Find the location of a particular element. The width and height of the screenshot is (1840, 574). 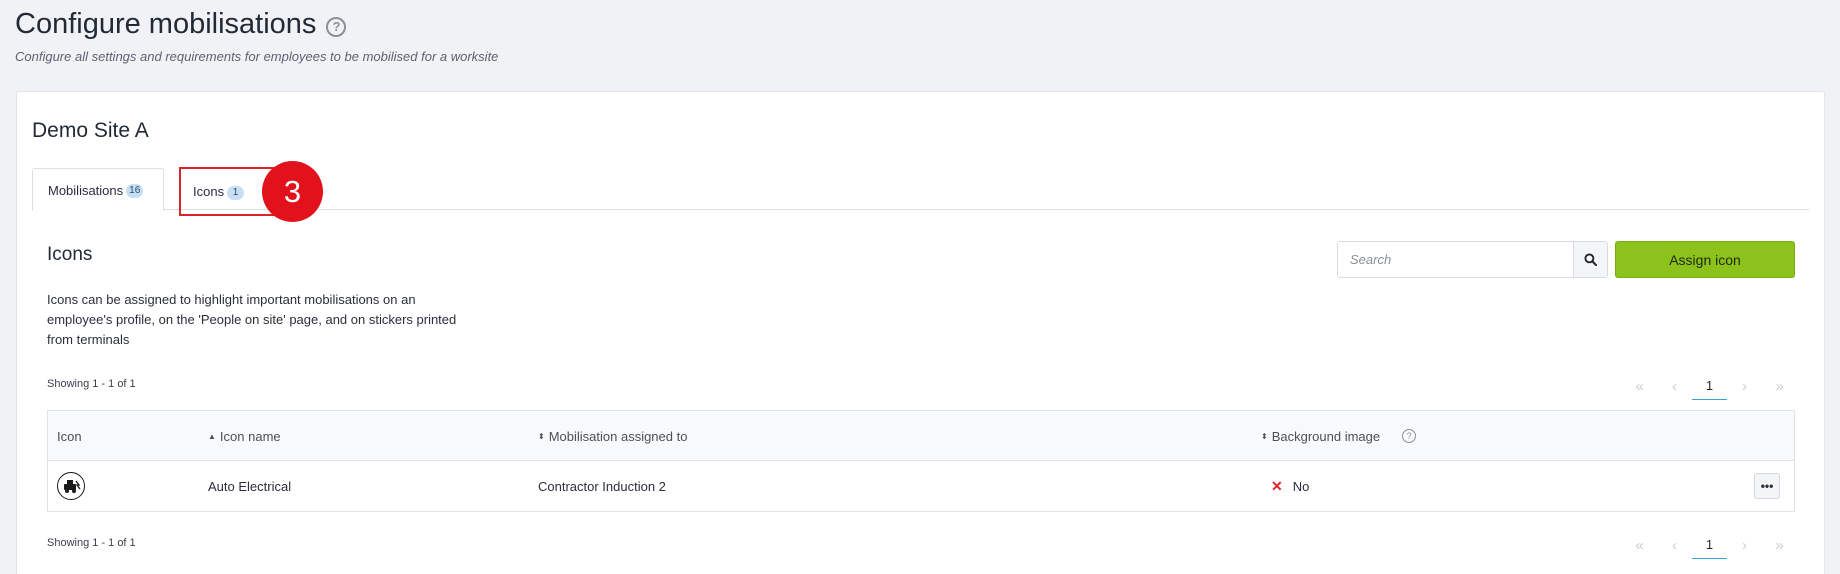

column-header-icon-name: ▲ Icon name is located at coordinates (244, 436).